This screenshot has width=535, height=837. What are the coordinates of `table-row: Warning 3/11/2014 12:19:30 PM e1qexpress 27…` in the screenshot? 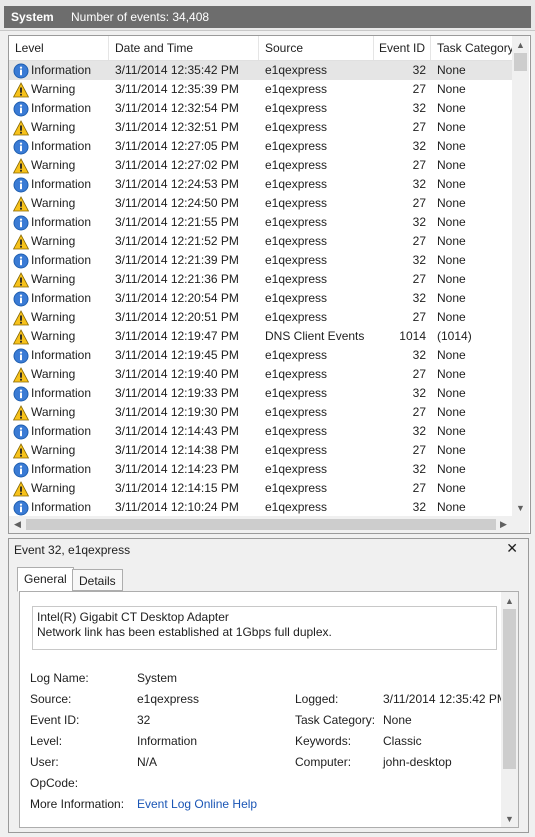 It's located at (260, 412).